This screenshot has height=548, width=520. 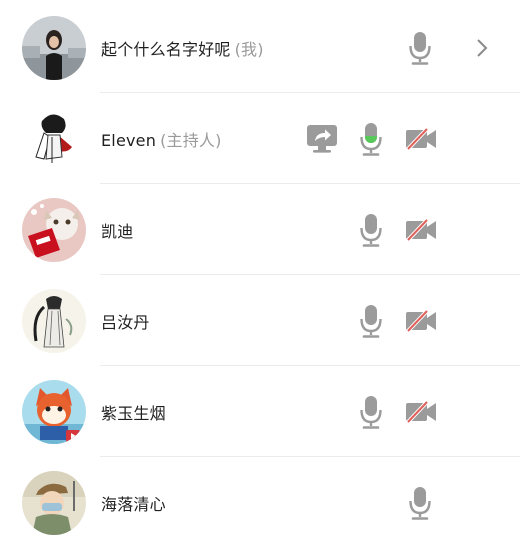 I want to click on participant-name: 海落清心, so click(x=133, y=504).